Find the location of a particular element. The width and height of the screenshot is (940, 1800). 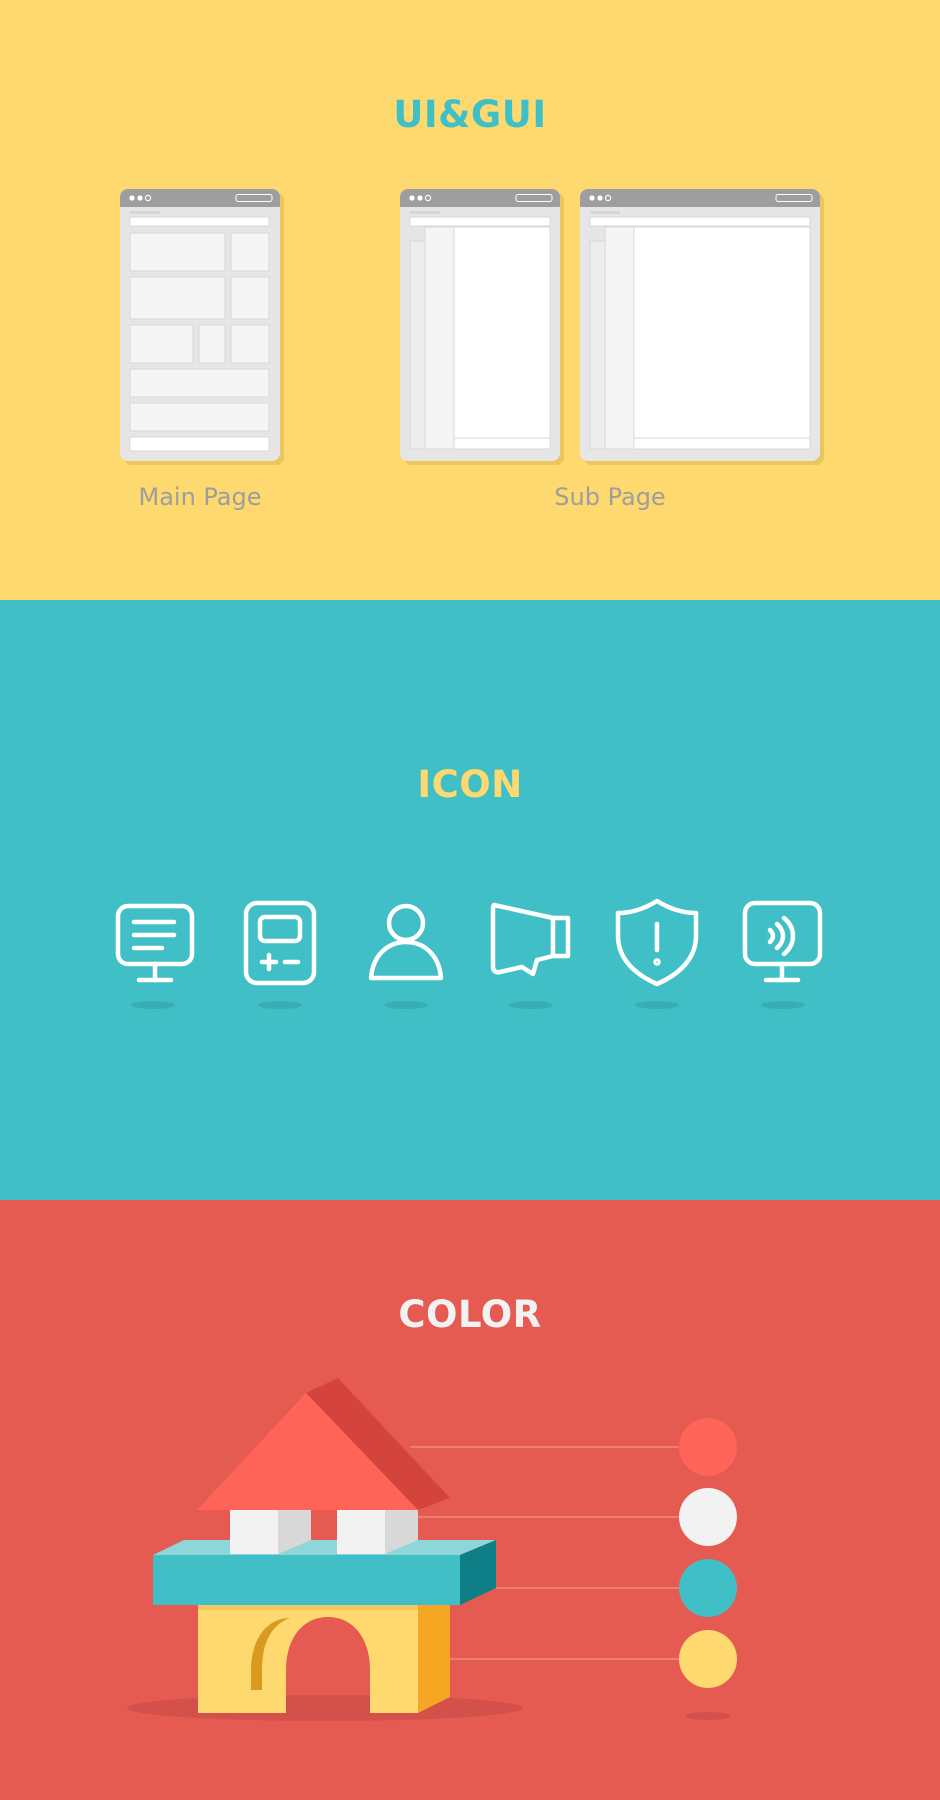

calculator-icon is located at coordinates (280, 943).